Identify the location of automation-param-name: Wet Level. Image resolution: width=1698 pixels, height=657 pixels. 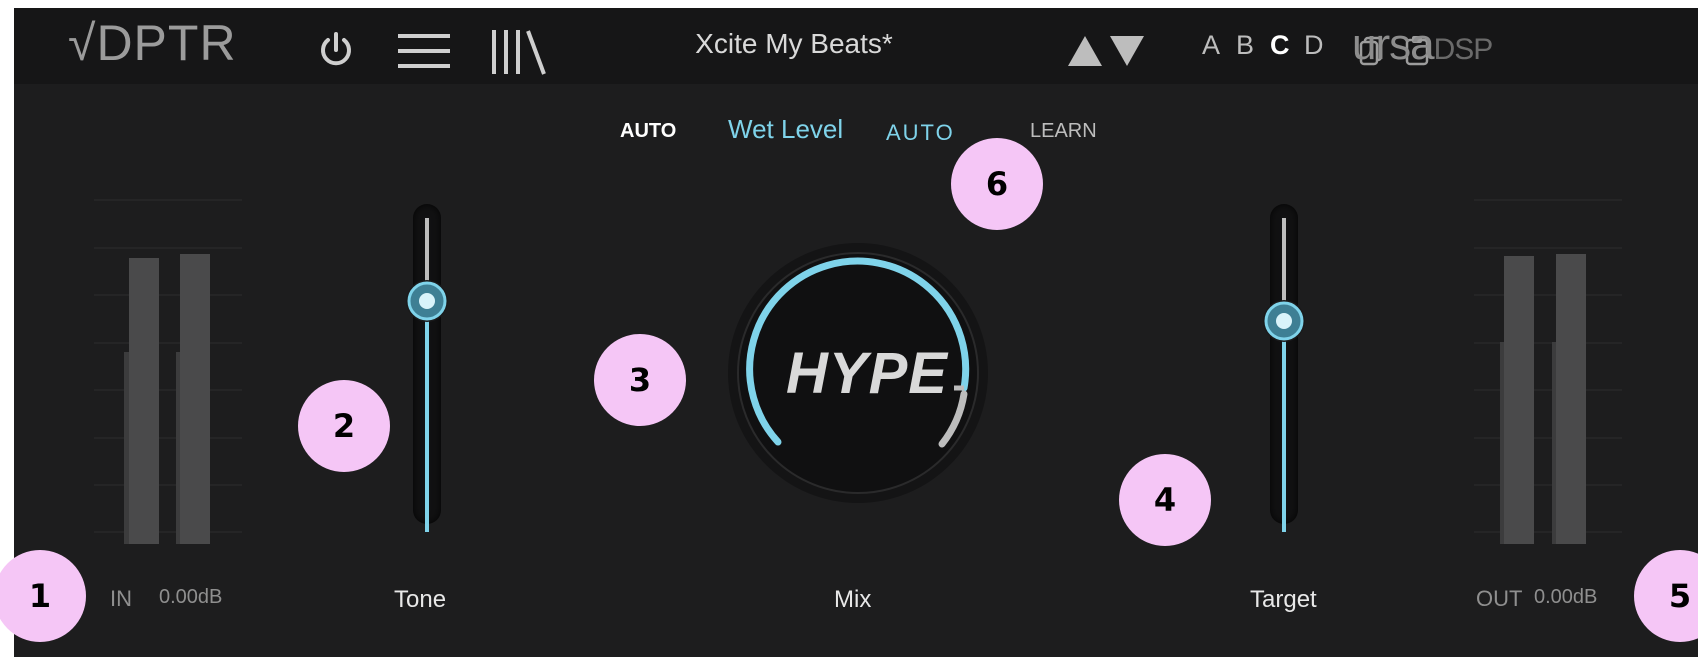
(785, 129).